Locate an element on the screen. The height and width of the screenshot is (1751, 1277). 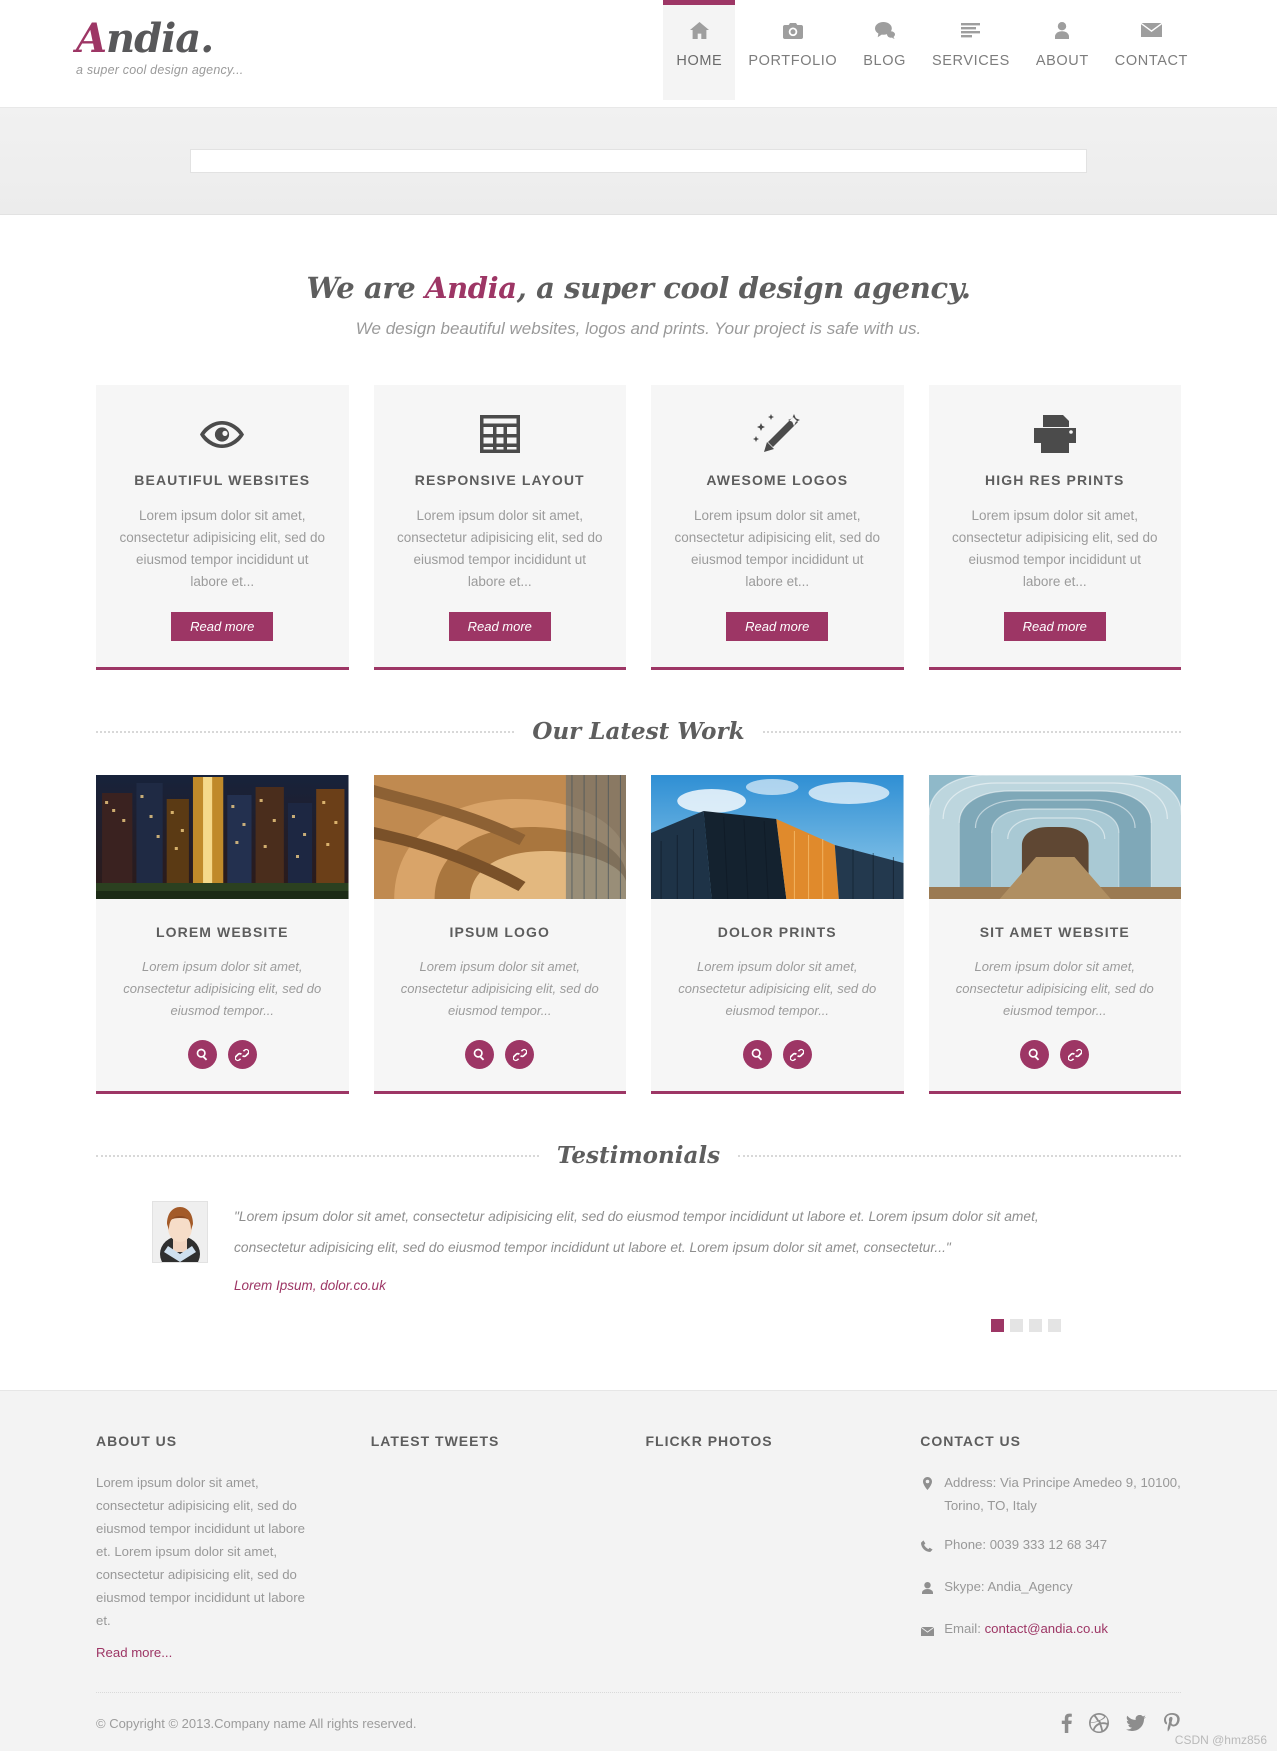
list-lines-icon is located at coordinates (971, 33).